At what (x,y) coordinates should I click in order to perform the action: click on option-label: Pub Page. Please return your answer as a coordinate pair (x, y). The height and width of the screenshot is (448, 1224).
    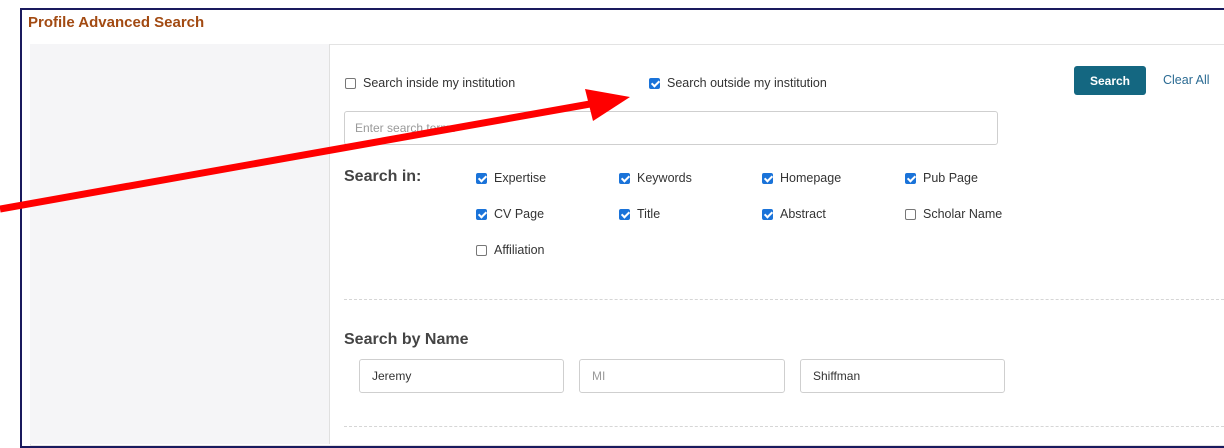
    Looking at the image, I should click on (950, 178).